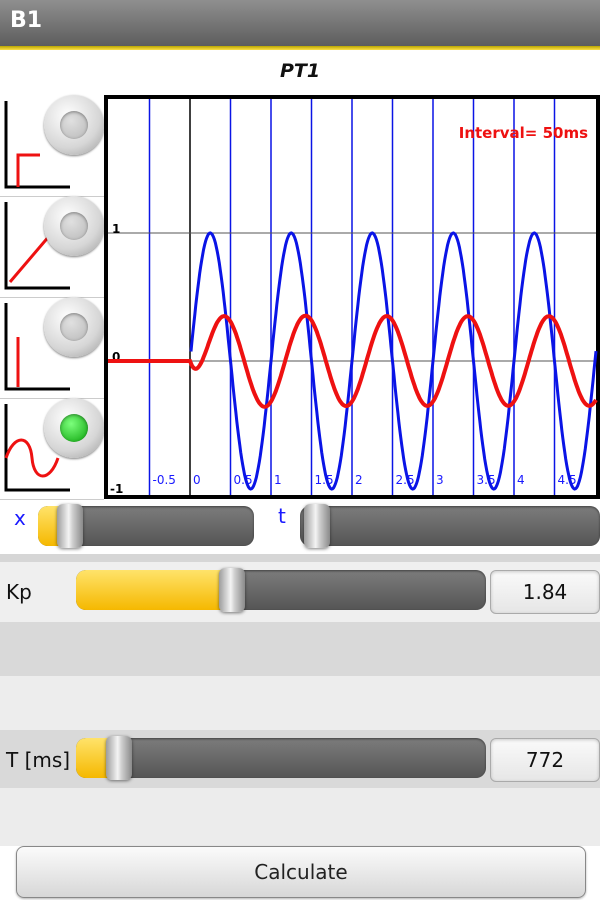 This screenshot has width=600, height=900. Describe the element at coordinates (232, 590) in the screenshot. I see `kp-slider-thumb` at that location.